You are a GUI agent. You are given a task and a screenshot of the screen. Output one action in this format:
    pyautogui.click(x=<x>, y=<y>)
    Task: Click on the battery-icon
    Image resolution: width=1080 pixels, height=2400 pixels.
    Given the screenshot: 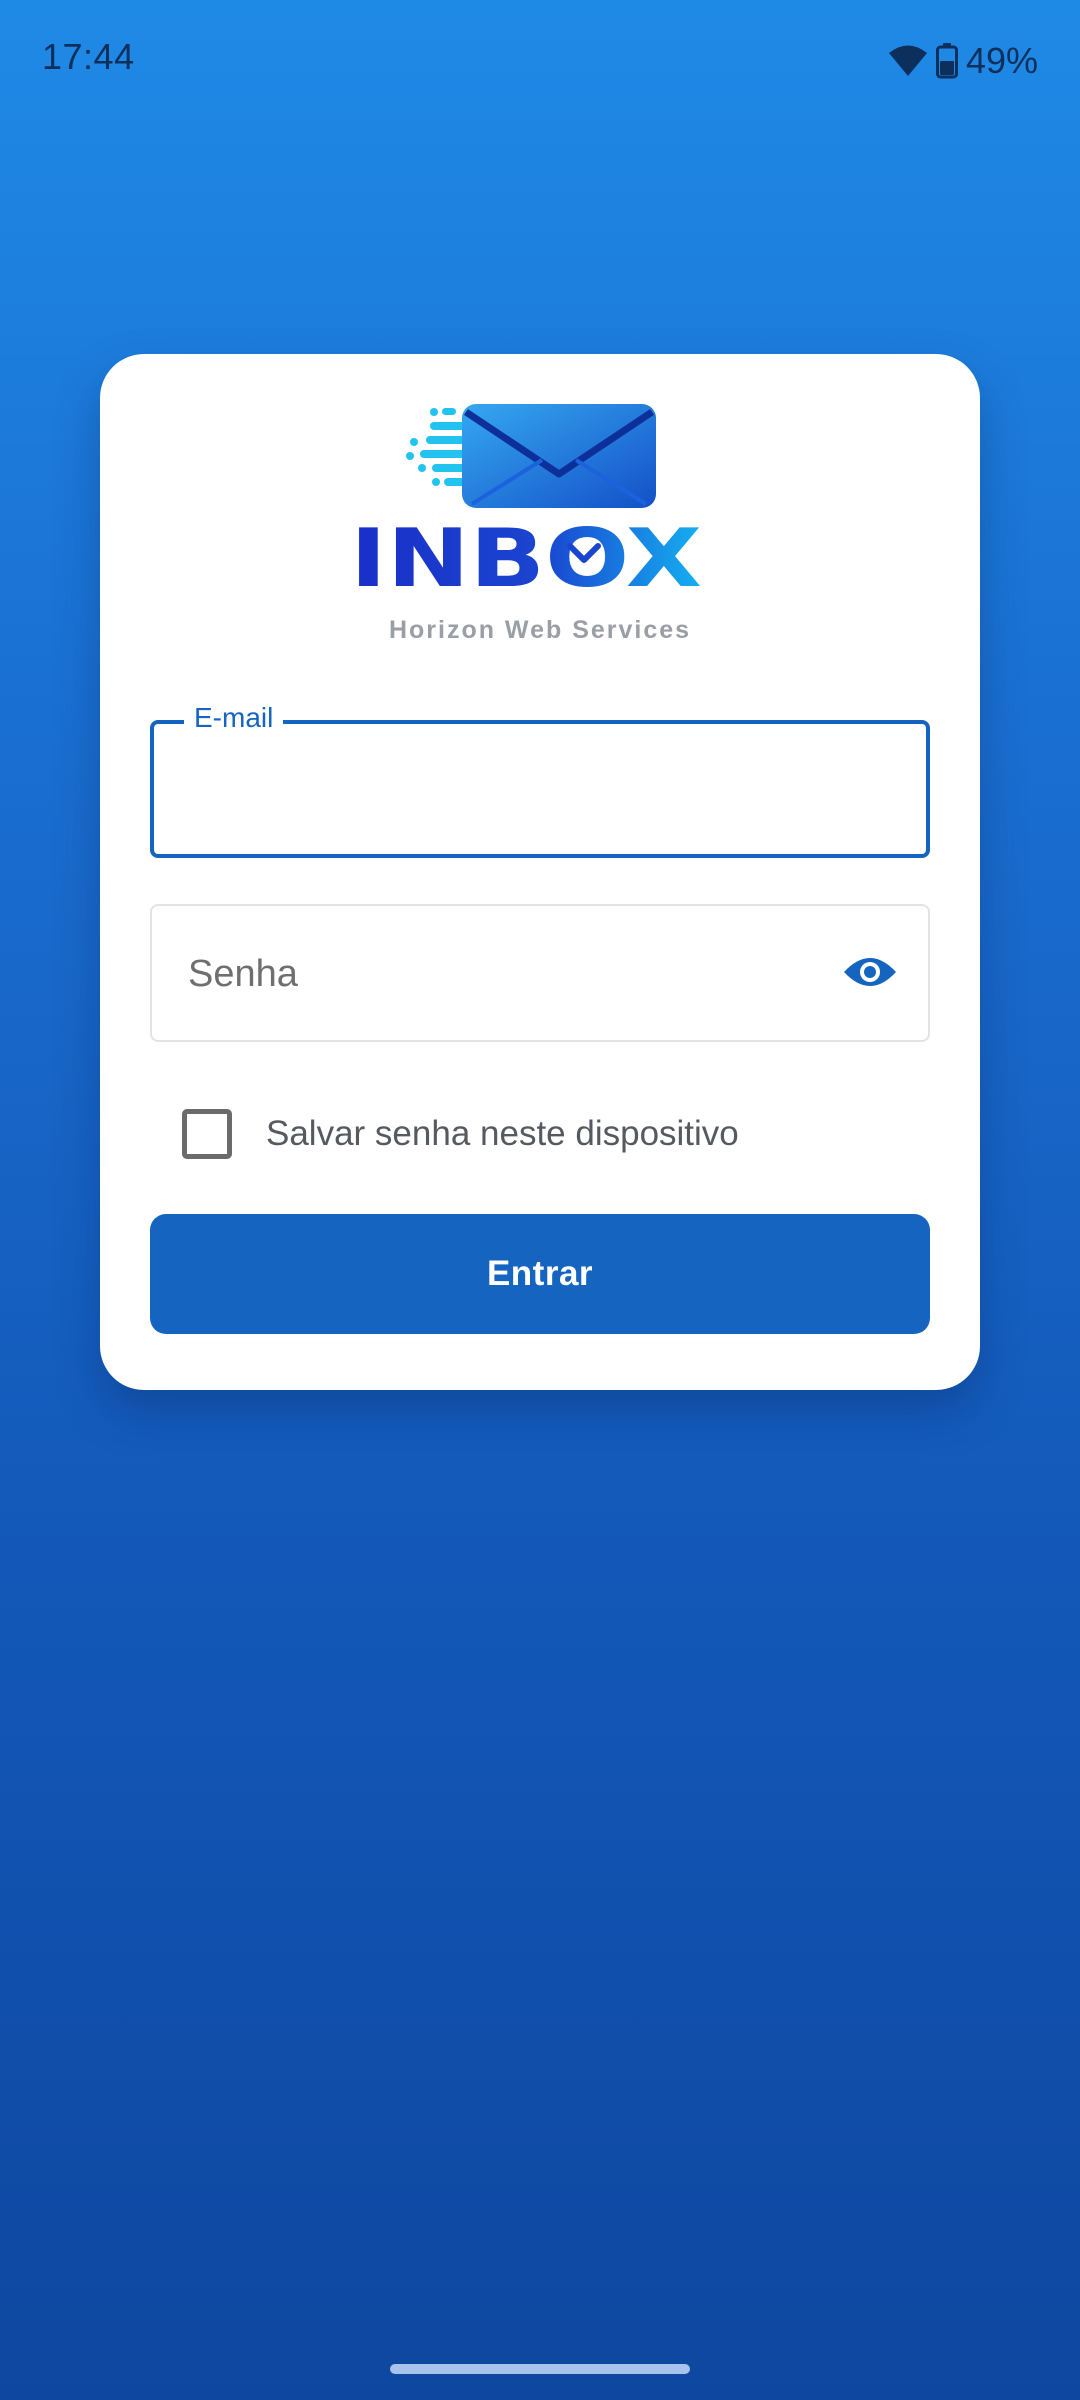 What is the action you would take?
    pyautogui.click(x=946, y=61)
    